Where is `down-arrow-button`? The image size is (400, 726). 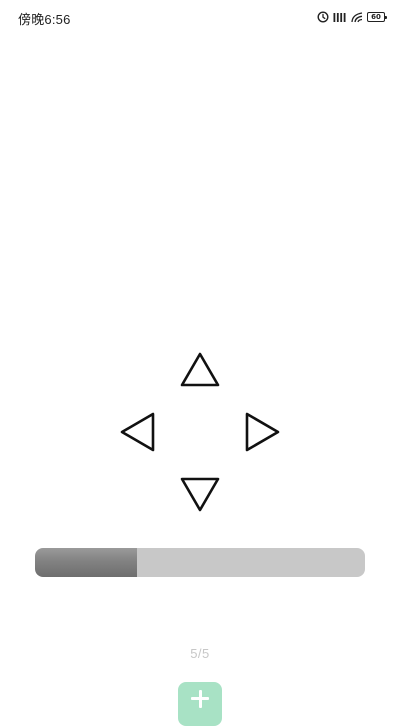
down-arrow-button is located at coordinates (200, 494).